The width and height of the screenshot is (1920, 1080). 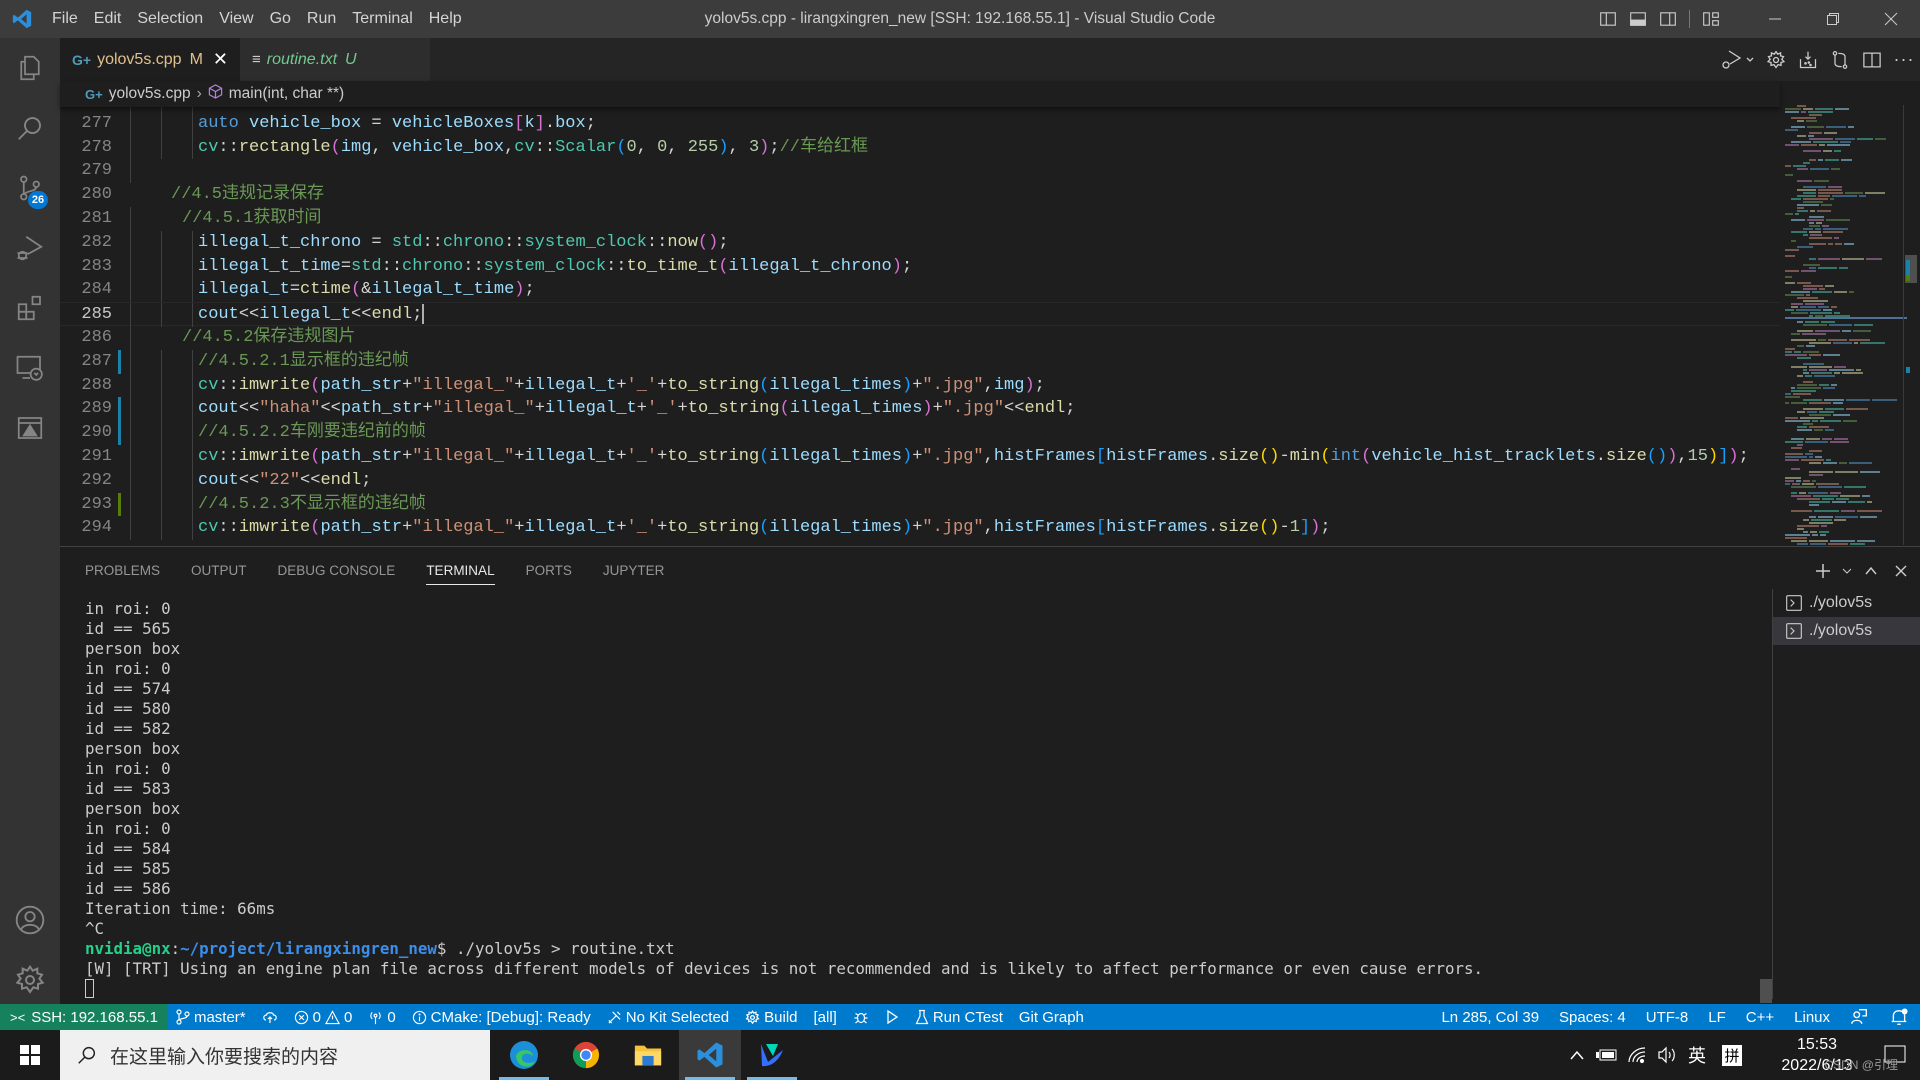 I want to click on taskbar-feishu-icon, so click(x=772, y=1055).